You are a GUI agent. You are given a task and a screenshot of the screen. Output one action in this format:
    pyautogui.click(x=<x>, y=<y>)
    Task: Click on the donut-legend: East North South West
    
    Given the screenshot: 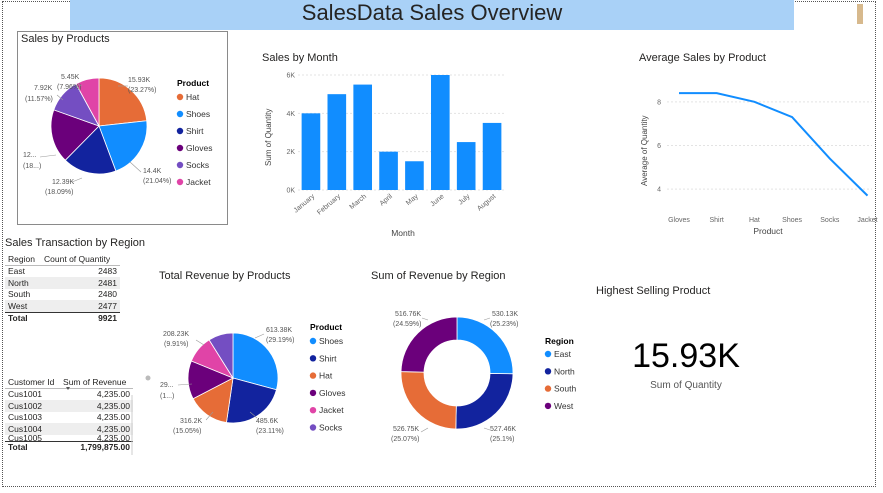 What is the action you would take?
    pyautogui.click(x=560, y=380)
    